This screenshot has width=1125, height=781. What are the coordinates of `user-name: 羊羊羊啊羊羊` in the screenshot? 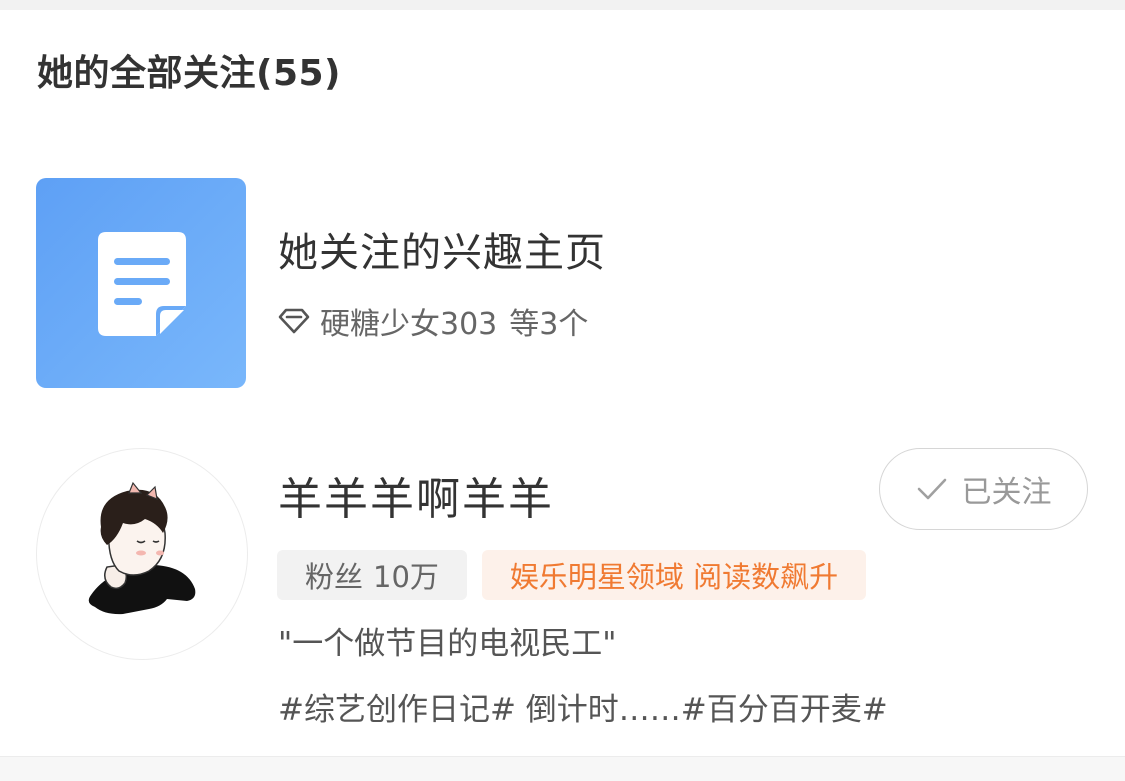 It's located at (416, 500).